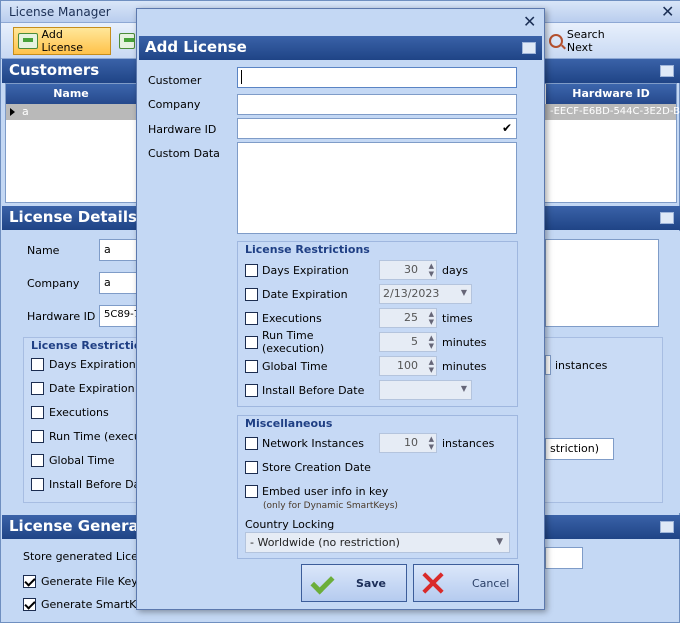  Describe the element at coordinates (251, 318) in the screenshot. I see `executions-checkbox` at that location.